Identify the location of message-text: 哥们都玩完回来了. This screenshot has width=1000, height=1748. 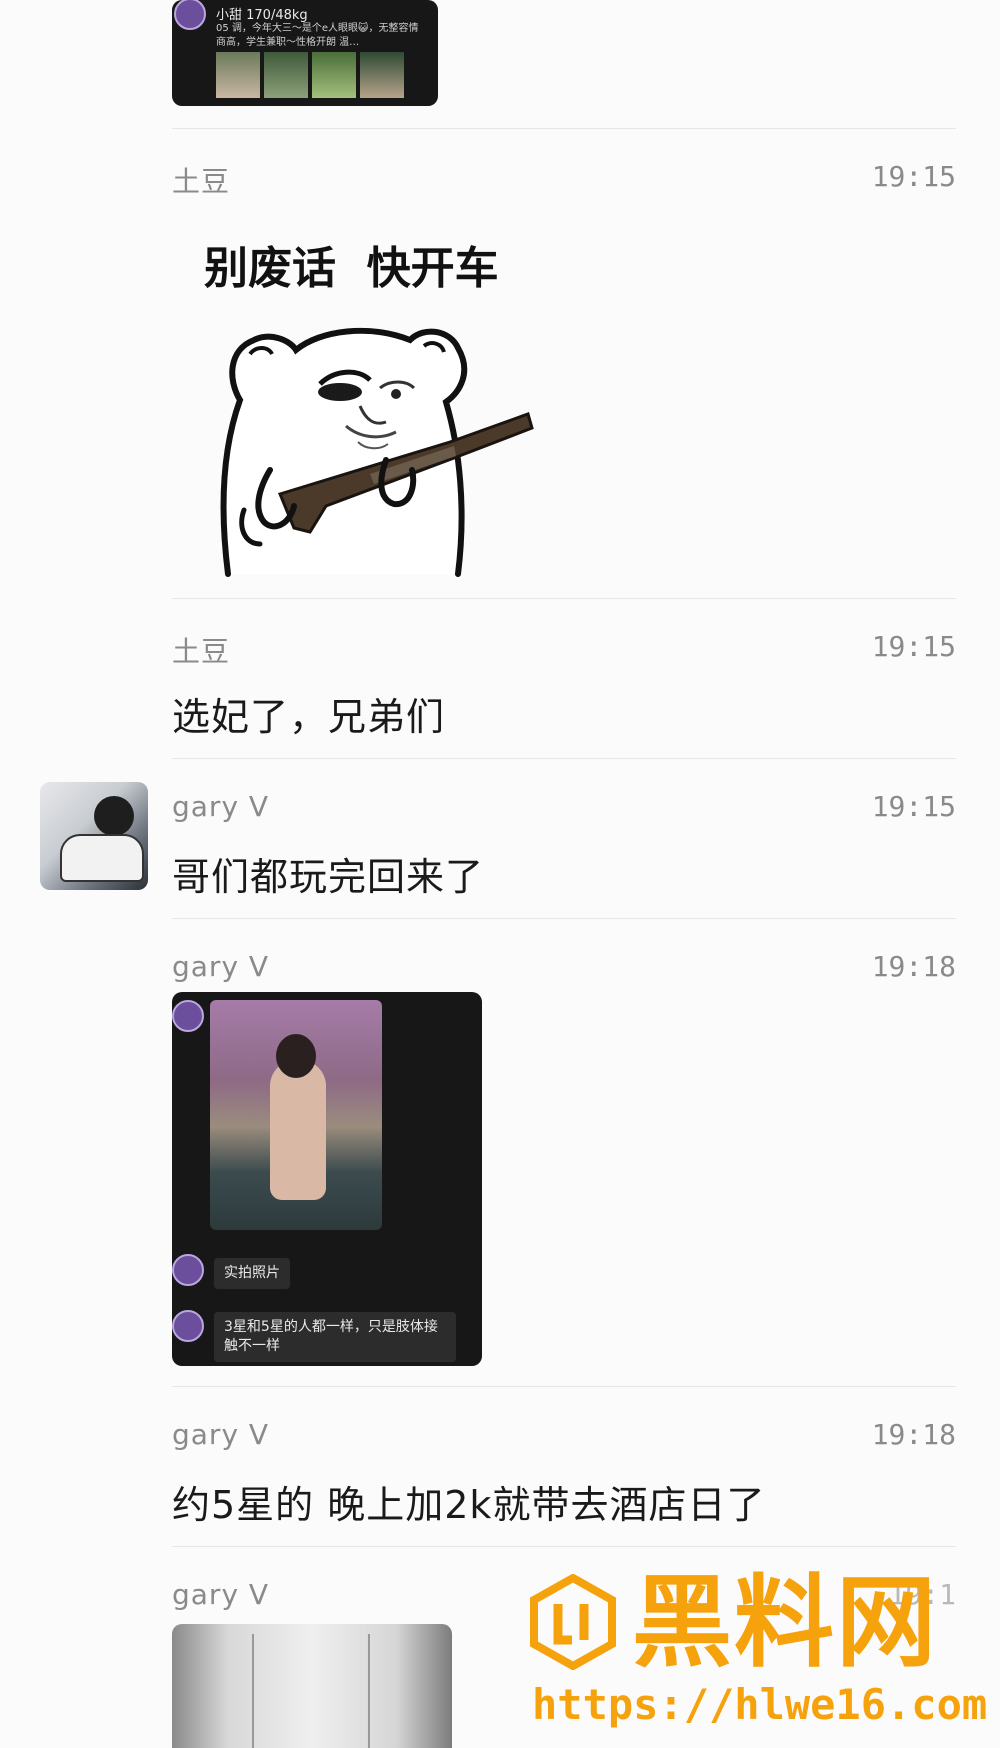
(328, 877).